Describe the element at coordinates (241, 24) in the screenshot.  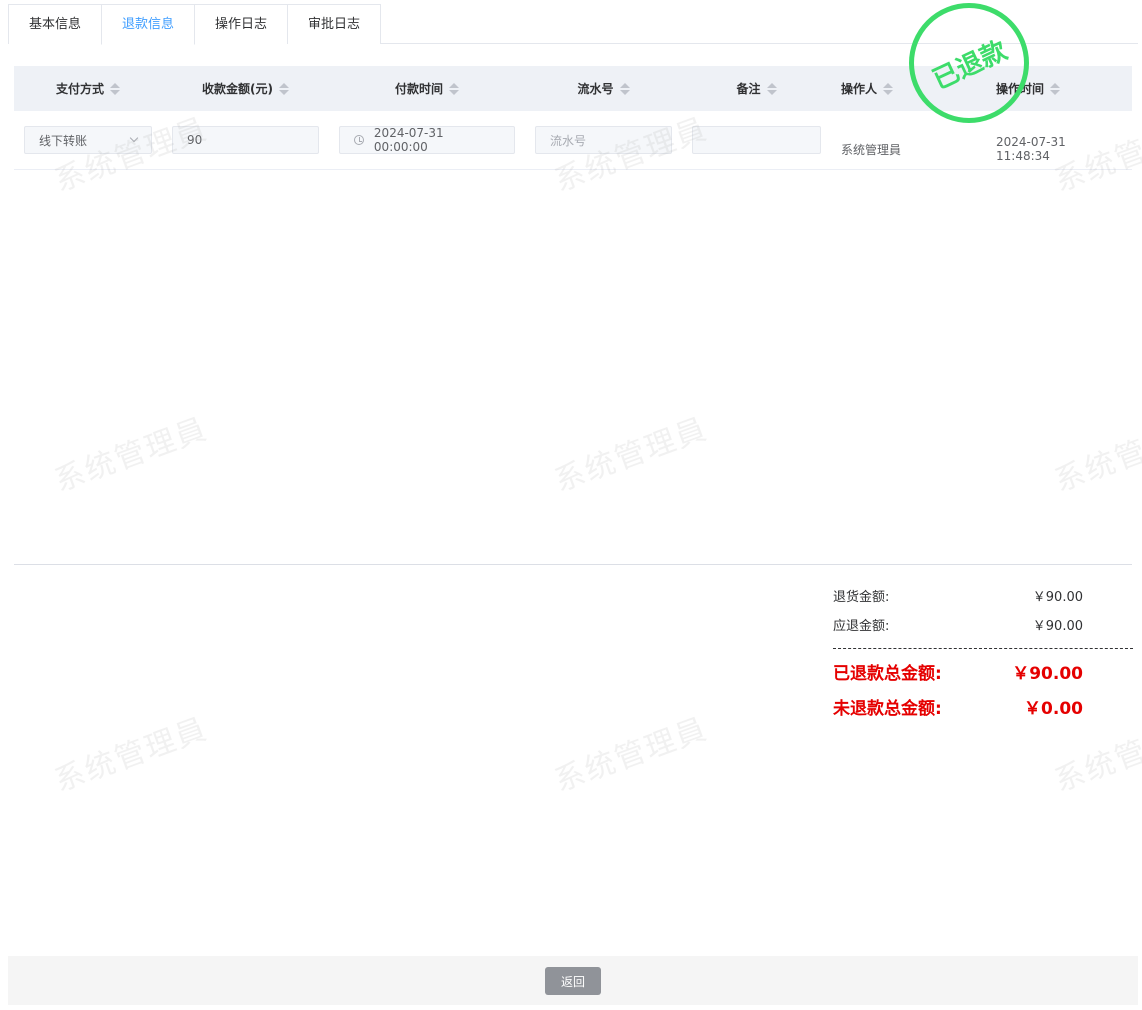
I see `tab-operation-log: 操作日志` at that location.